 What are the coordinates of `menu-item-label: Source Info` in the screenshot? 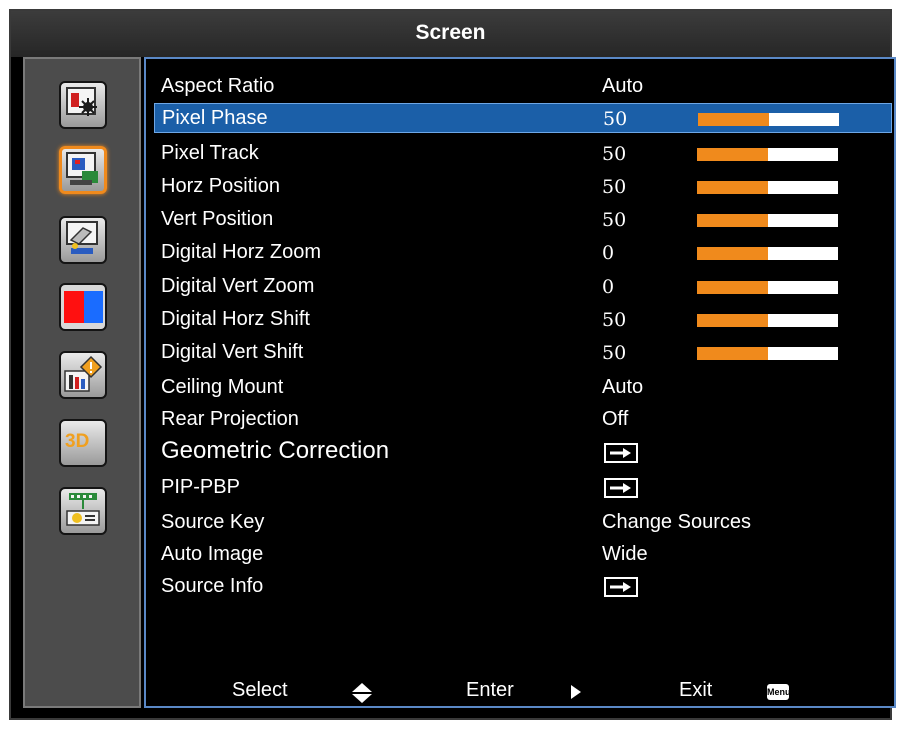 It's located at (212, 586).